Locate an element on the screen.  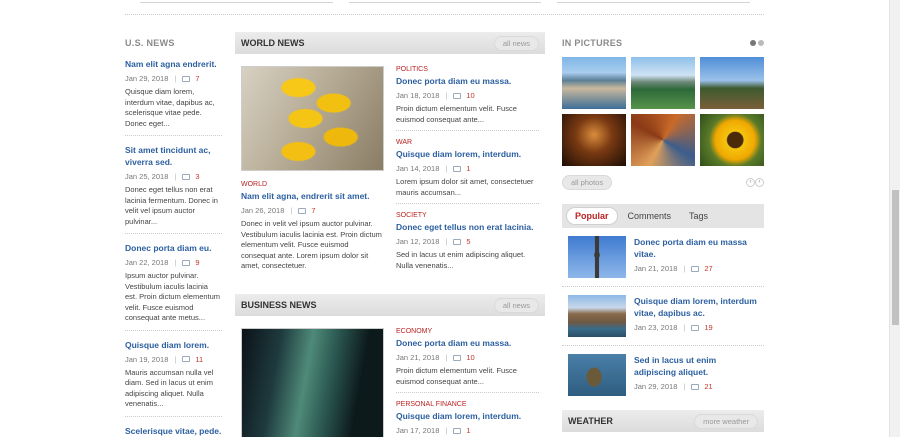
list-item: Scelerisque vitae, pede. is located at coordinates (173, 431).